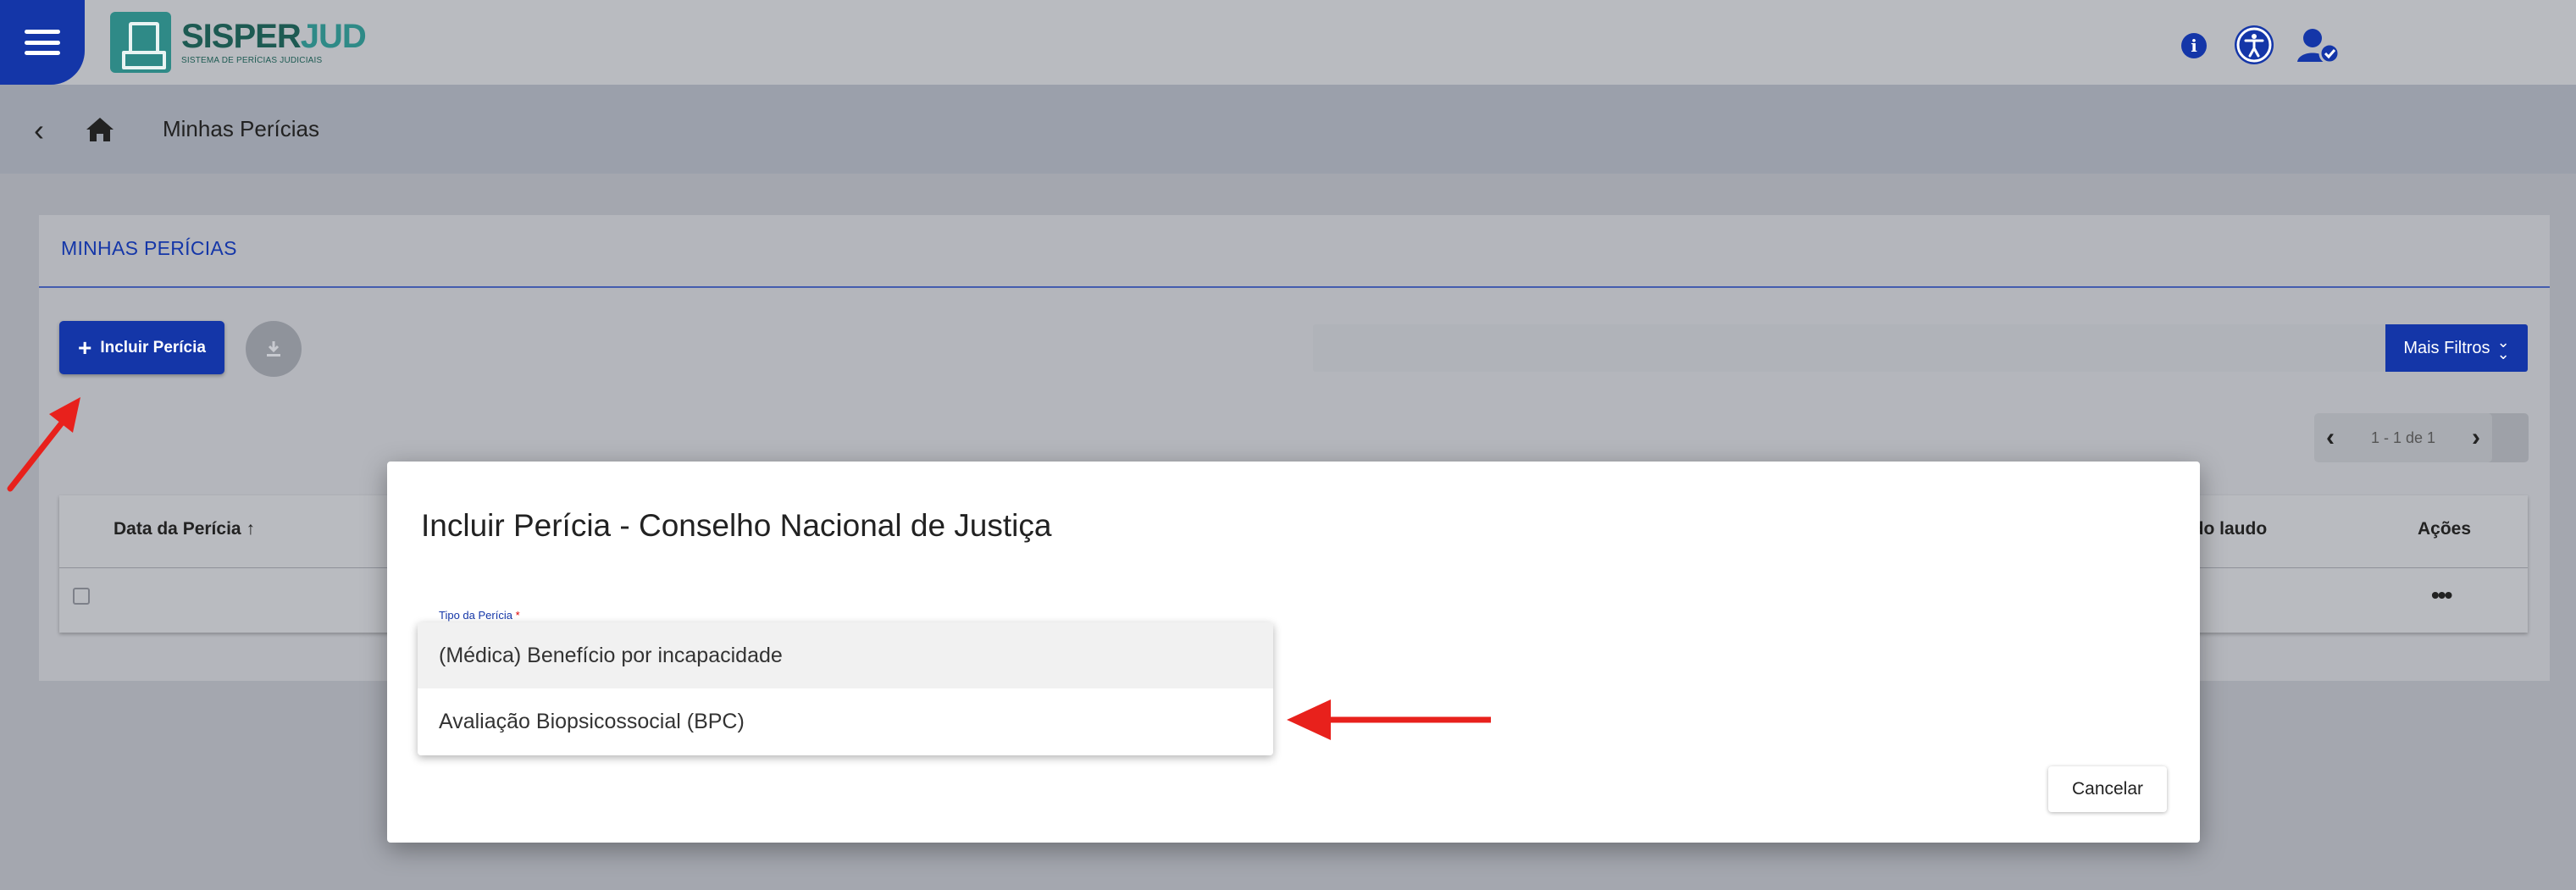  What do you see at coordinates (2107, 789) in the screenshot?
I see `cancel-button: Cancelar` at bounding box center [2107, 789].